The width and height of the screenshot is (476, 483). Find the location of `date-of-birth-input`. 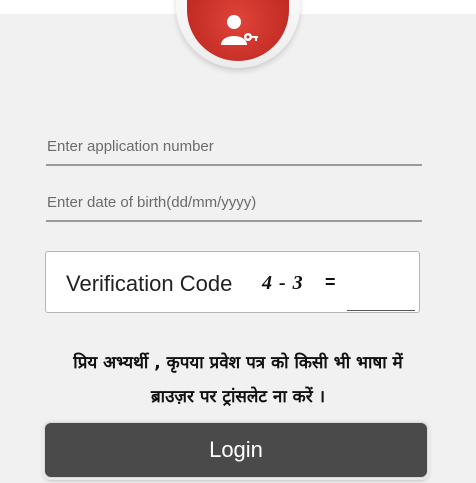

date-of-birth-input is located at coordinates (234, 203).